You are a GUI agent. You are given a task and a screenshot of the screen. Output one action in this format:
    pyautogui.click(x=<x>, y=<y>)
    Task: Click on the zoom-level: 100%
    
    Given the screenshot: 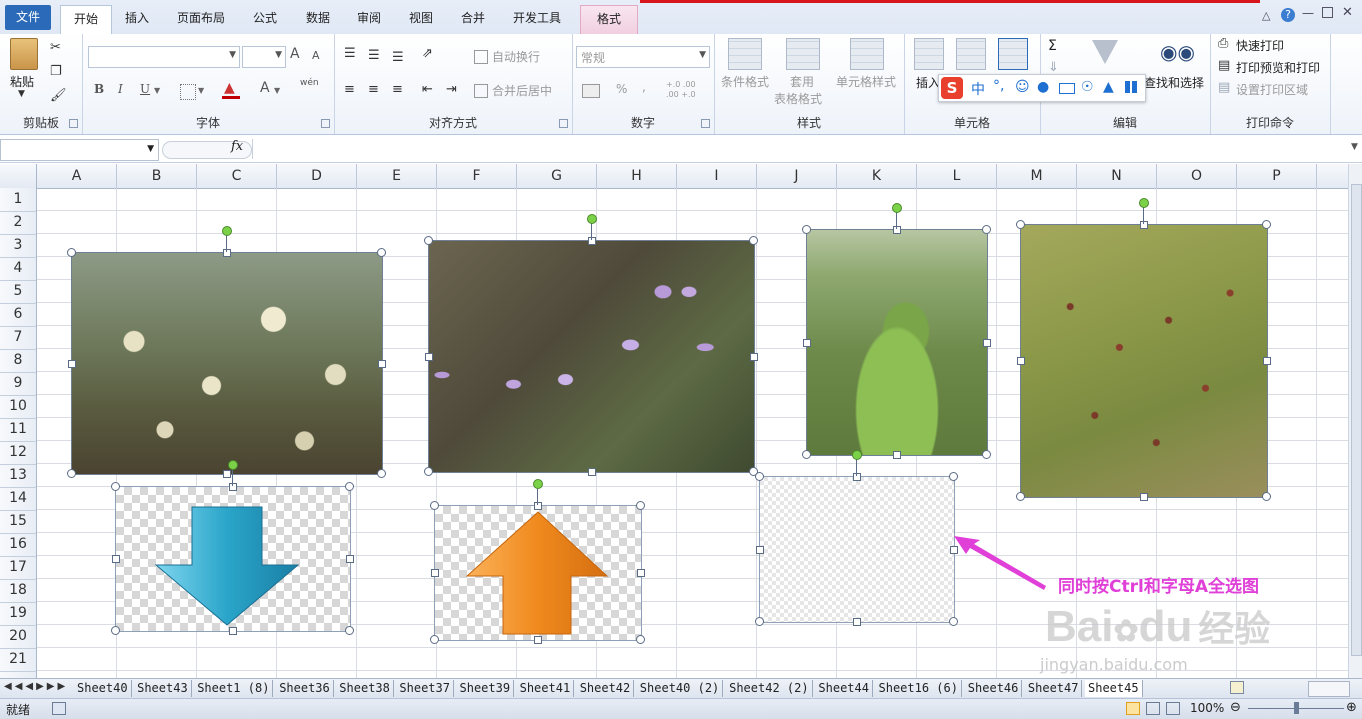 What is the action you would take?
    pyautogui.click(x=1207, y=708)
    